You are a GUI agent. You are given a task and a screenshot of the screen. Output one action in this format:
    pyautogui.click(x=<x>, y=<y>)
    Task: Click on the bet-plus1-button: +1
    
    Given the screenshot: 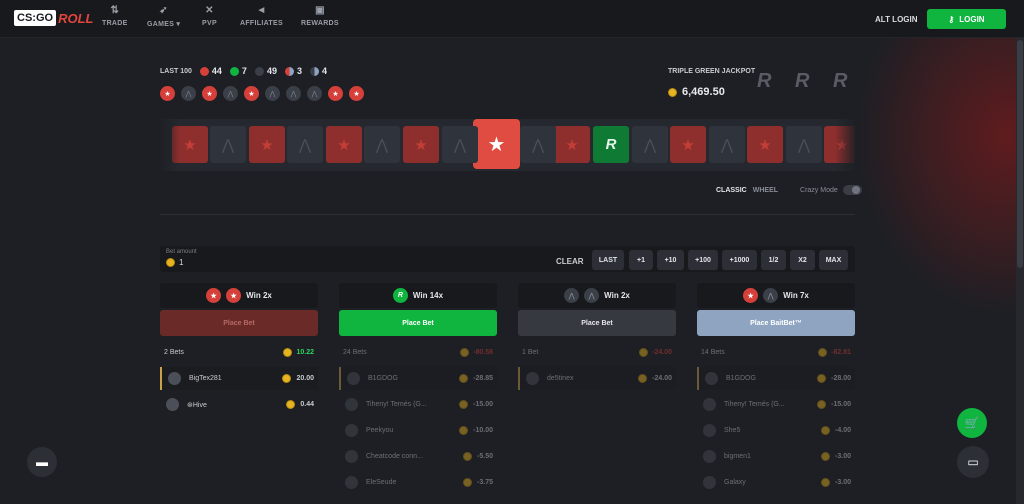 What is the action you would take?
    pyautogui.click(x=641, y=260)
    